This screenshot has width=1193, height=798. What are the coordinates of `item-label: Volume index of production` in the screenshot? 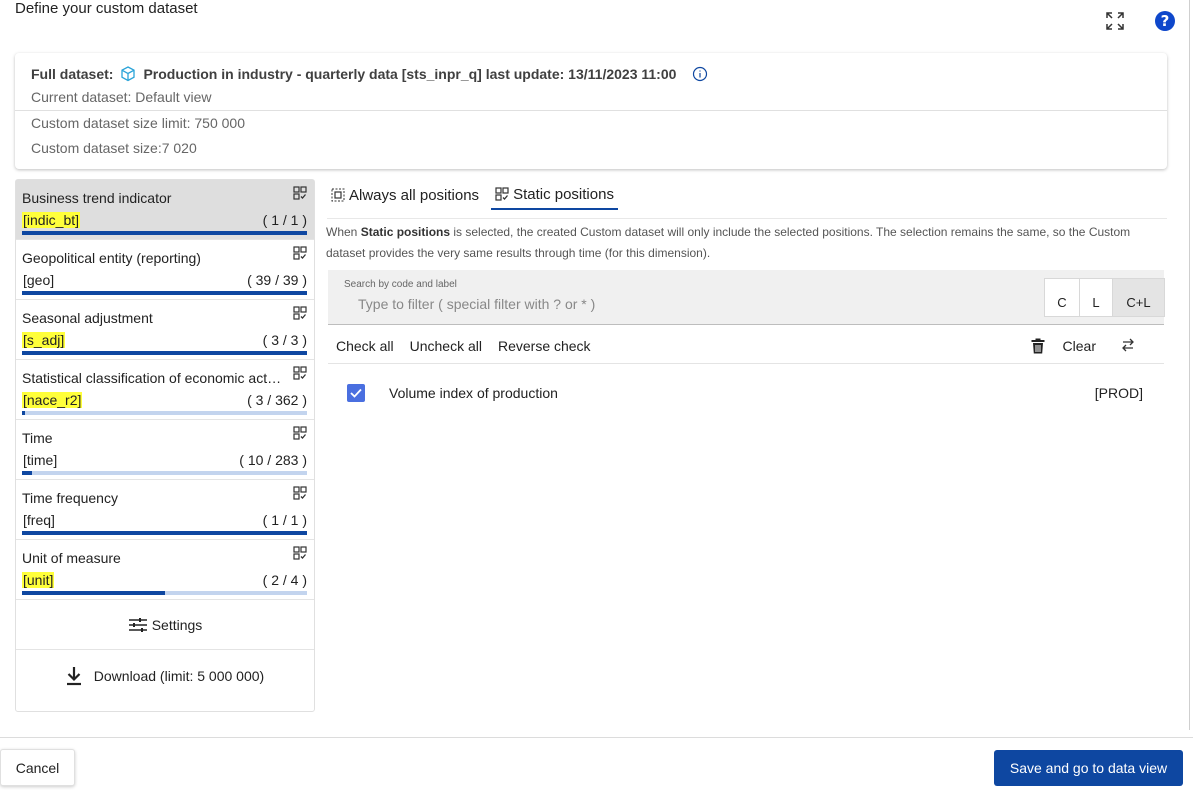 It's located at (473, 393).